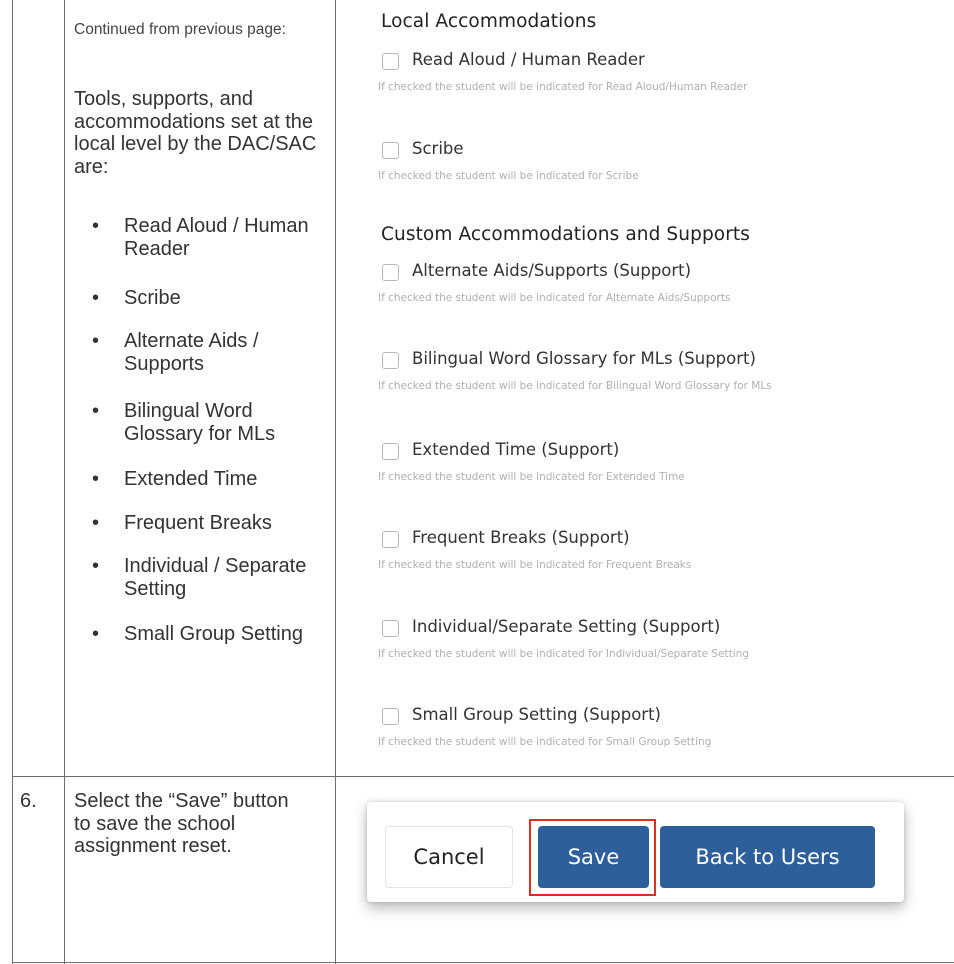 The width and height of the screenshot is (954, 964). Describe the element at coordinates (180, 29) in the screenshot. I see `continued-note: Continued from previous page:` at that location.